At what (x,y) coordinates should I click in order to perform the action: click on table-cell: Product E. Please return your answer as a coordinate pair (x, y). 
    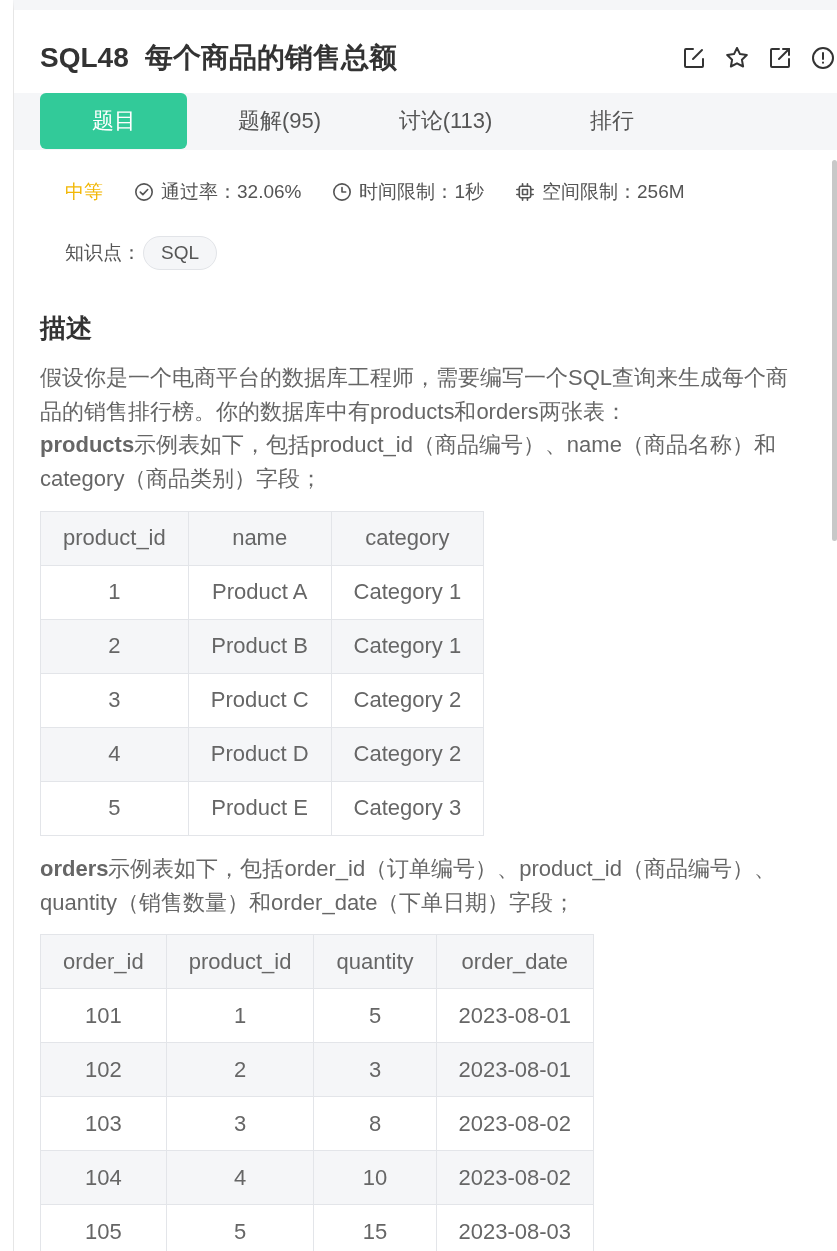
    Looking at the image, I should click on (260, 808).